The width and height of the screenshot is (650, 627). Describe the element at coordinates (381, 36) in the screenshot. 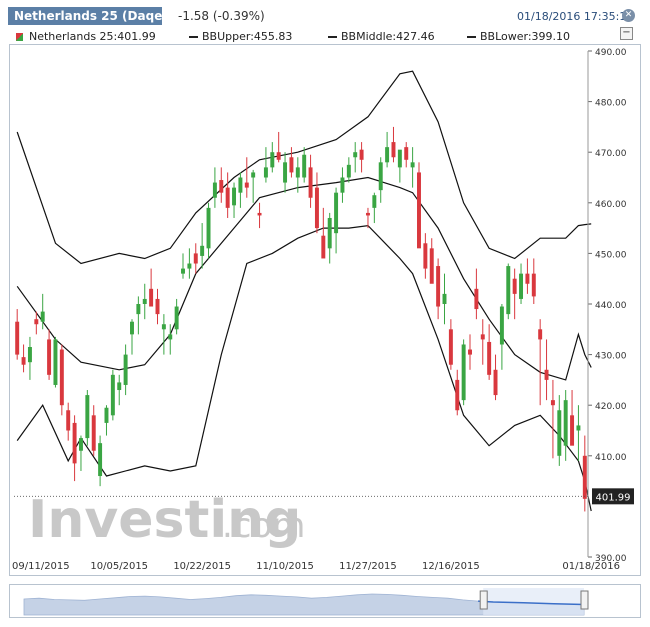

I see `legend-bb-middle: BBMiddle:427.46` at that location.